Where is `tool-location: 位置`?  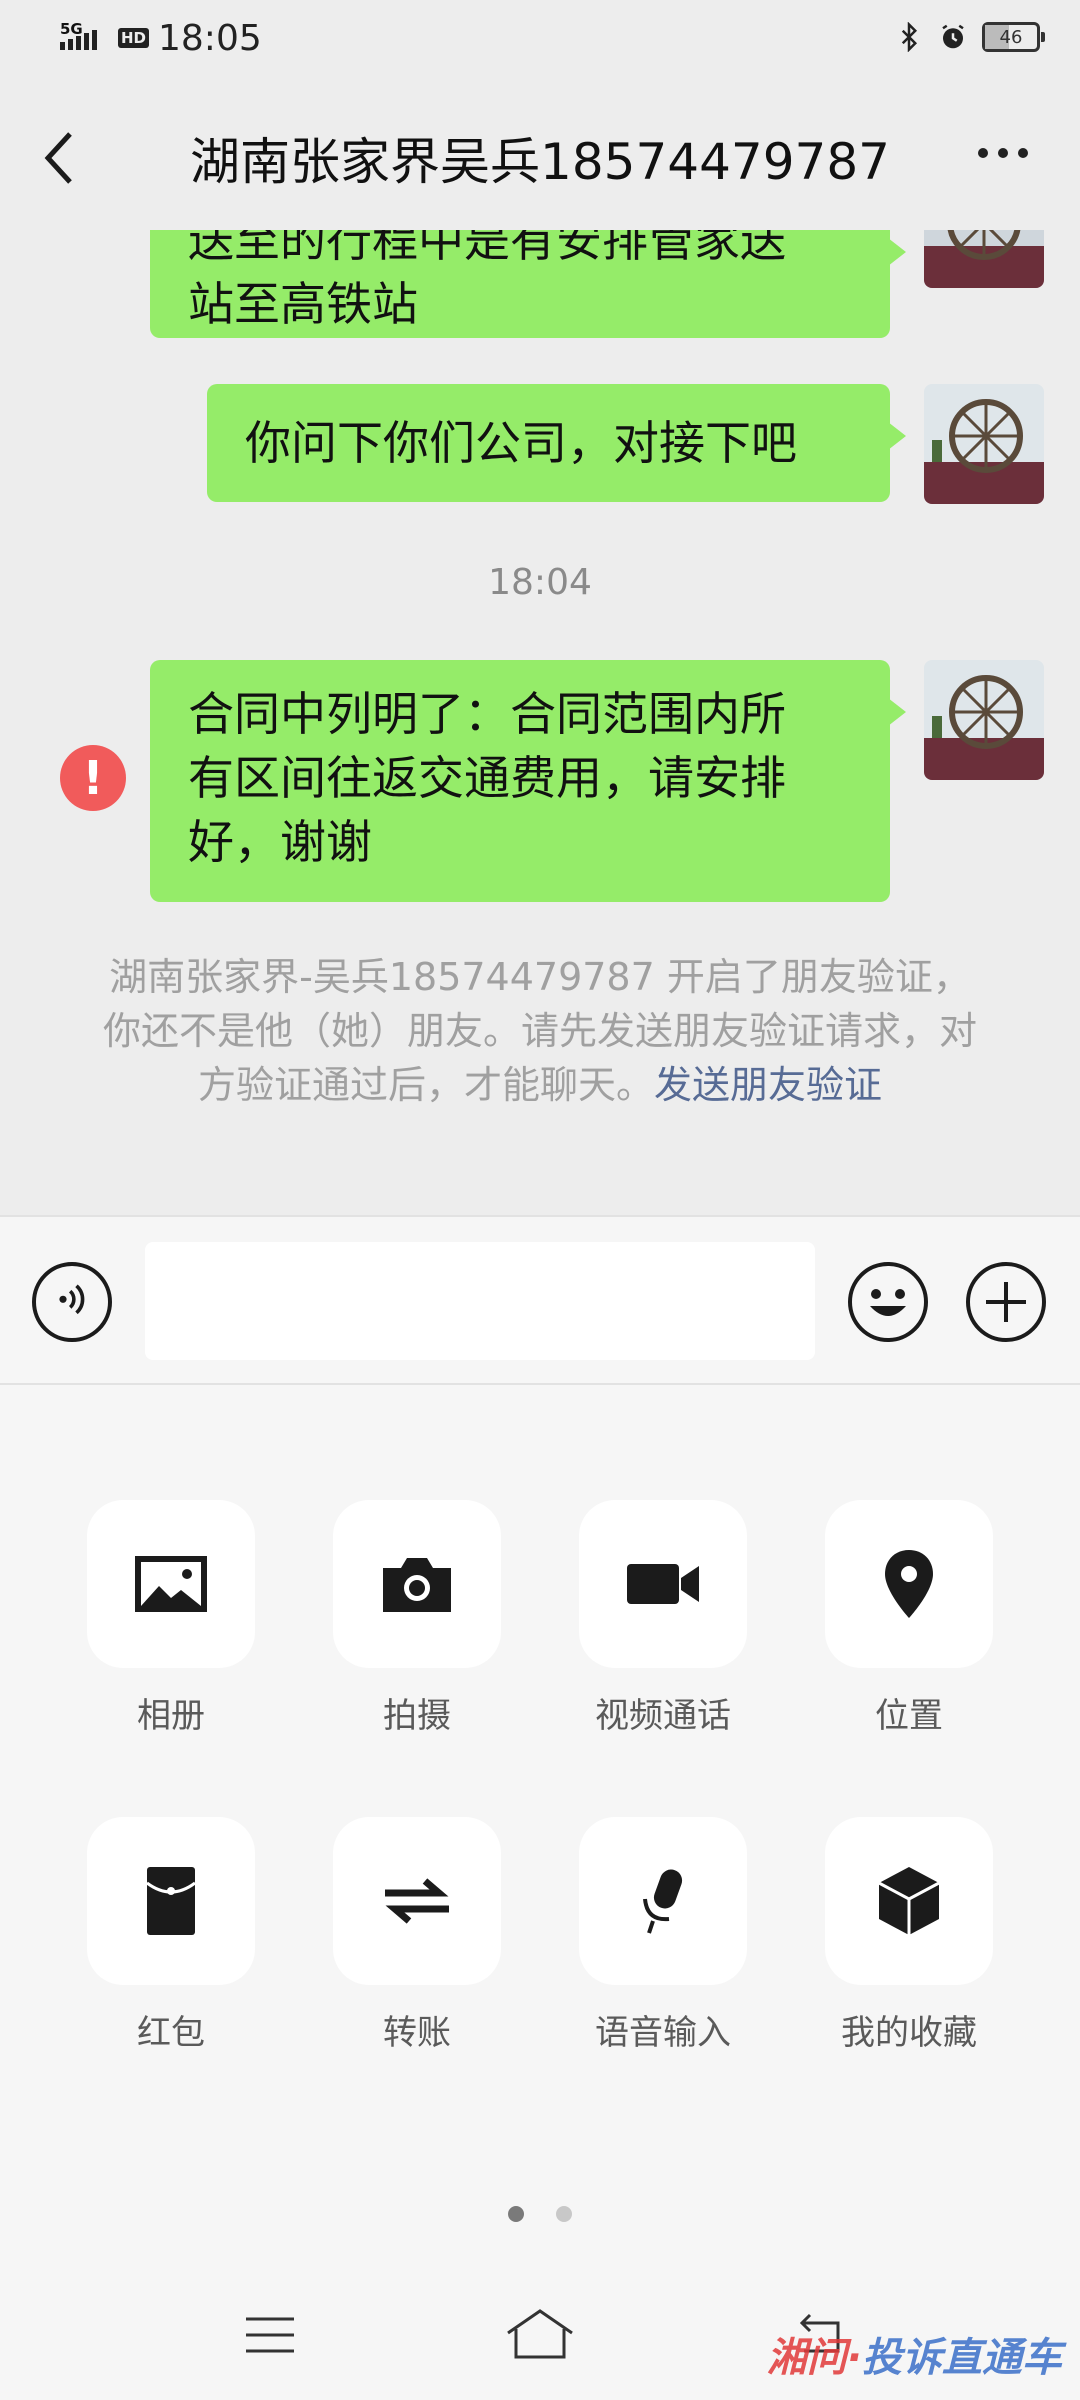
tool-location: 位置 is located at coordinates (909, 1618).